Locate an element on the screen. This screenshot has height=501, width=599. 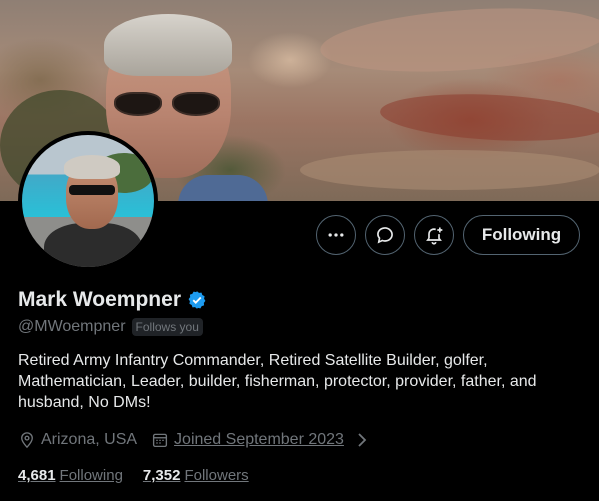
profile-meta: Arizona, USA Joined September 2023 is located at coordinates (201, 440).